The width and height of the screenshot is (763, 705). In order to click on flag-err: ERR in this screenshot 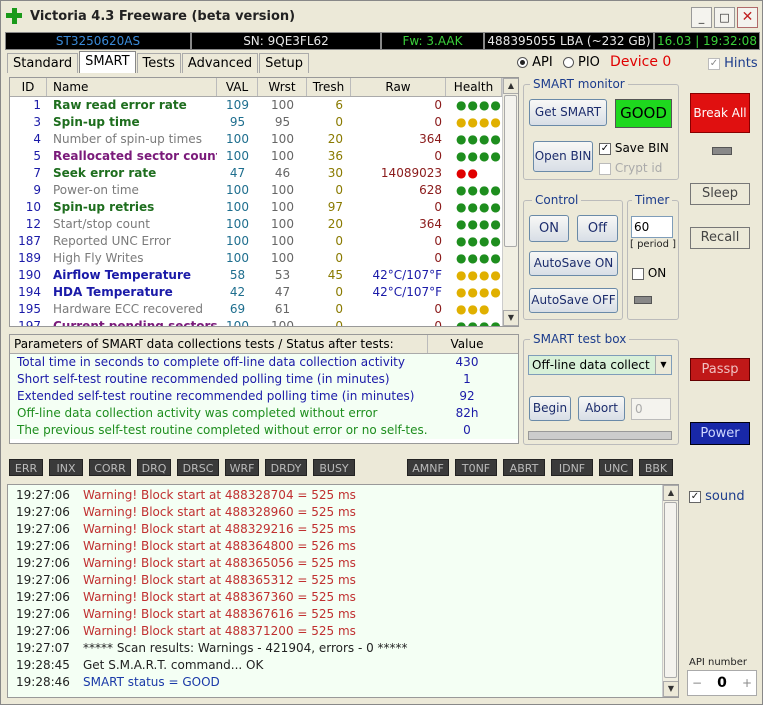, I will do `click(26, 467)`.